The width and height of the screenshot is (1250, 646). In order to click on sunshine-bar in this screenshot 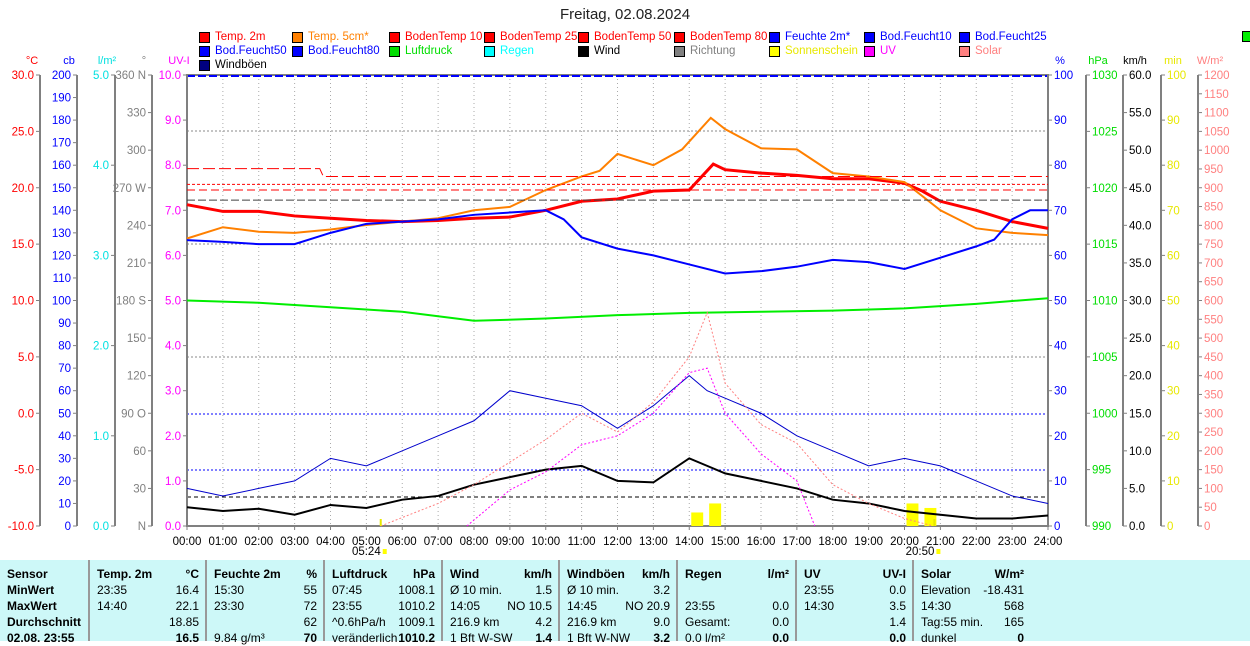, I will do `click(912, 514)`.